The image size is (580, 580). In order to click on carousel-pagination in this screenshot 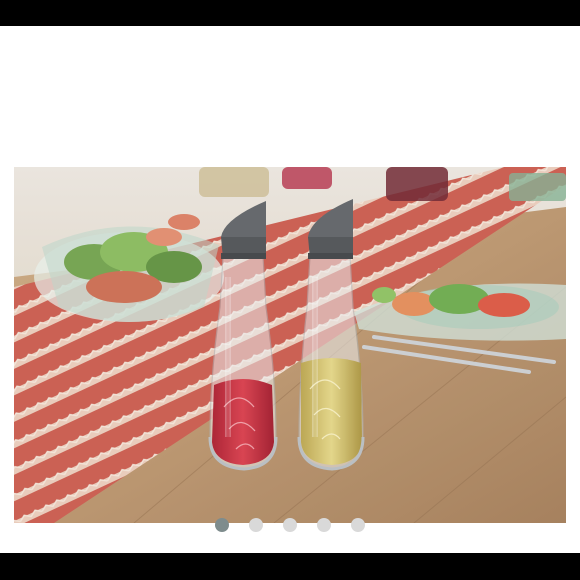, I will do `click(290, 525)`.